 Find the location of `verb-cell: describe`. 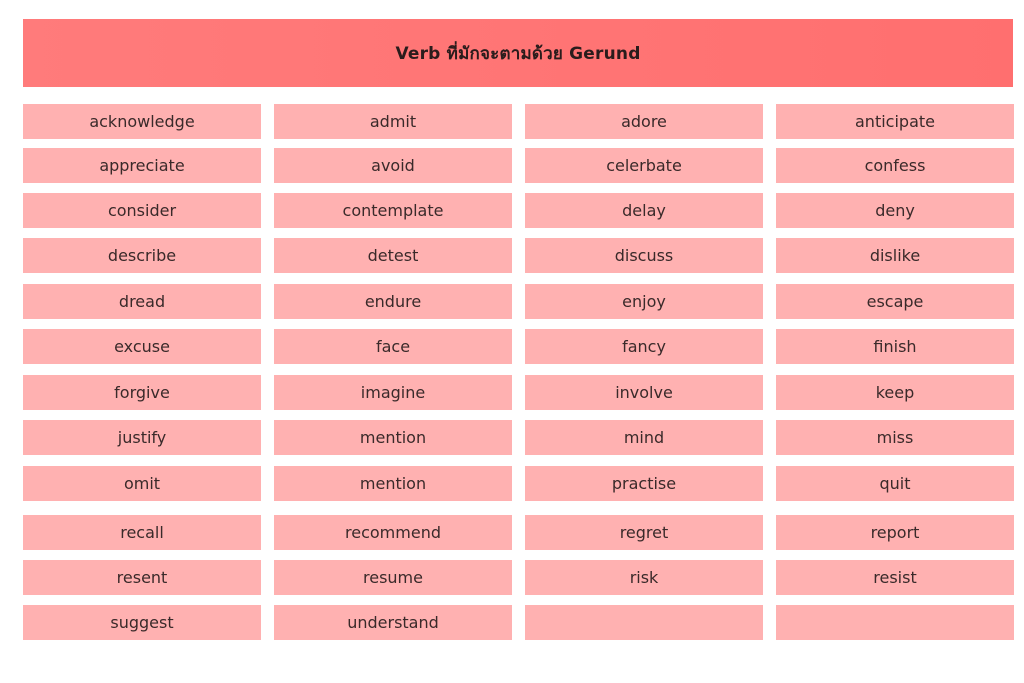

verb-cell: describe is located at coordinates (142, 255).